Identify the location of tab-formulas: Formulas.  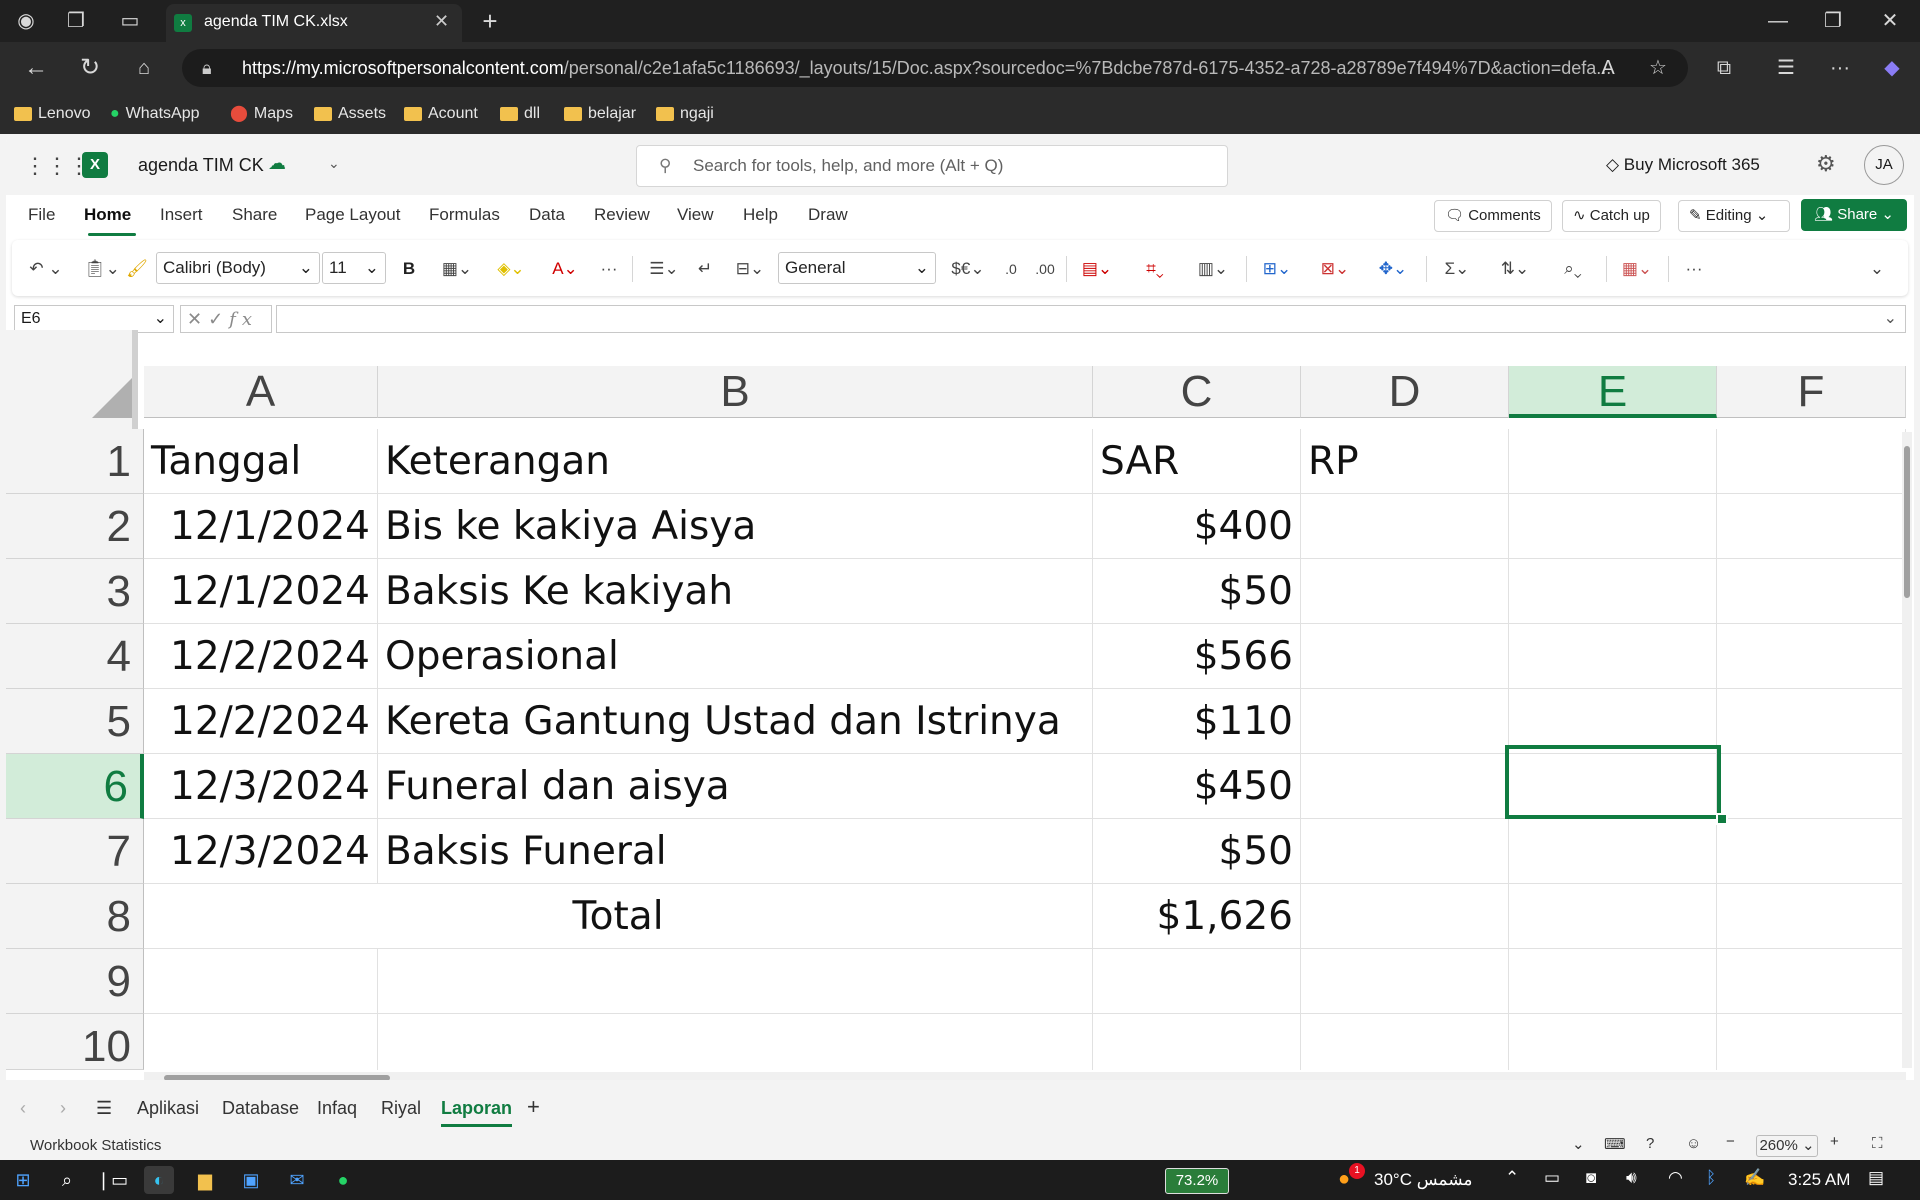
(464, 215).